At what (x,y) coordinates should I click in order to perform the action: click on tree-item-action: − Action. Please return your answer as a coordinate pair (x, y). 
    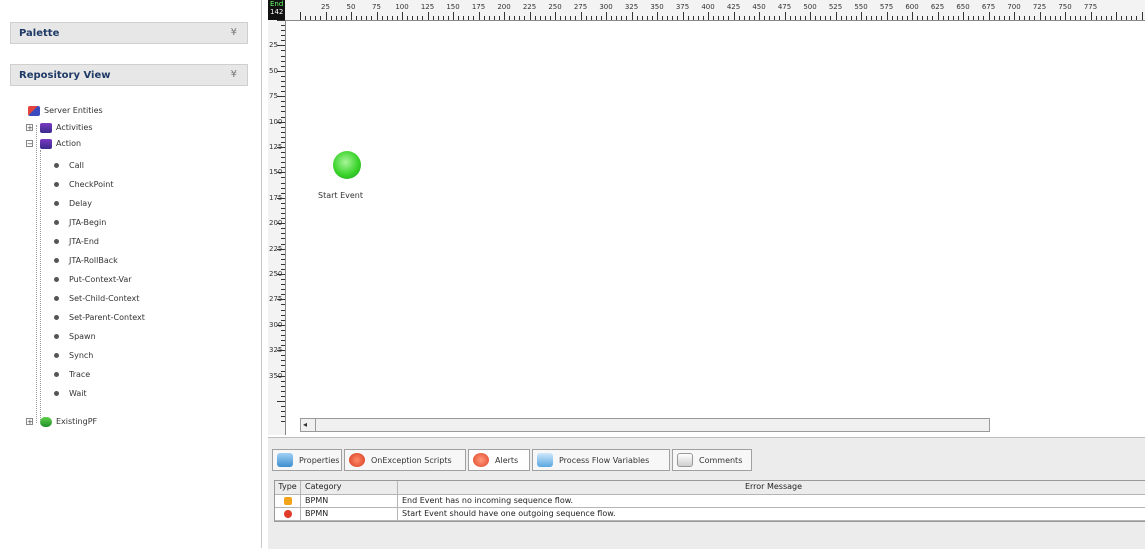
    Looking at the image, I should click on (54, 144).